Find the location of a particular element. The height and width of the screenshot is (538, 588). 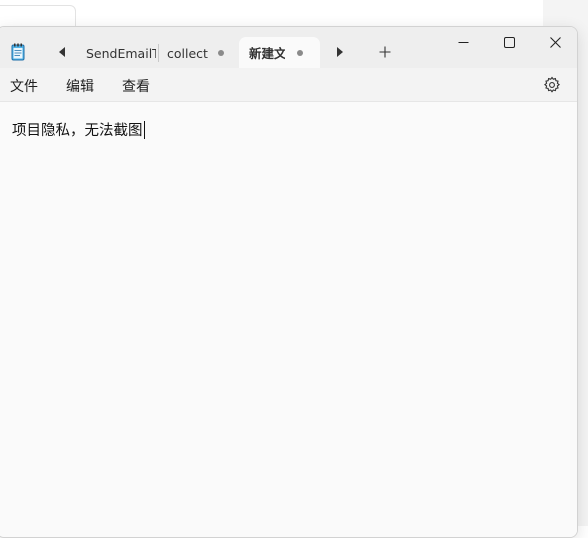

close-button is located at coordinates (554, 42).